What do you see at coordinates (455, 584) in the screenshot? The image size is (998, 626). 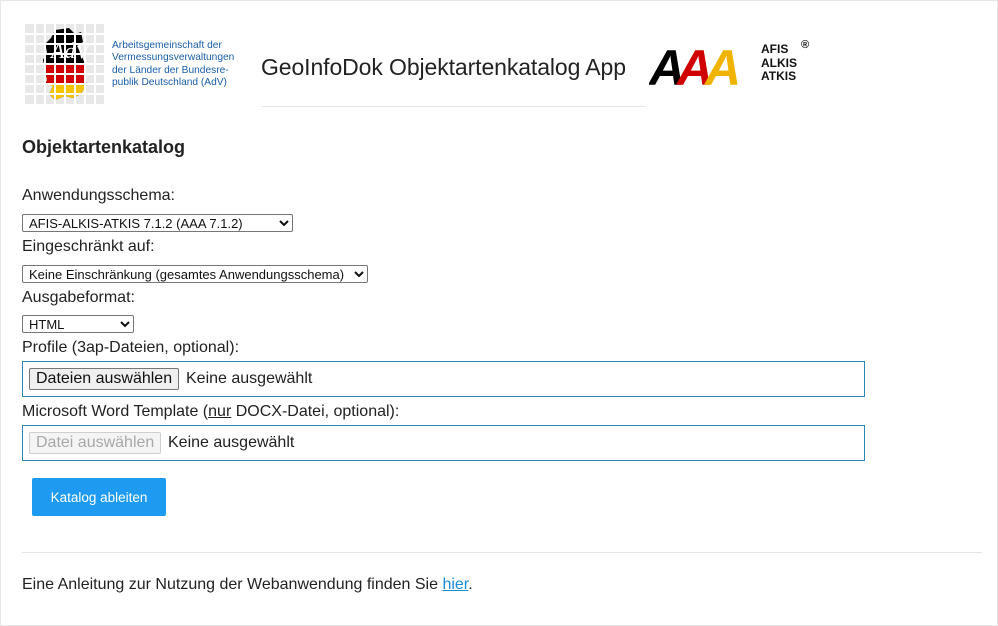 I see `instructions-link: hier` at bounding box center [455, 584].